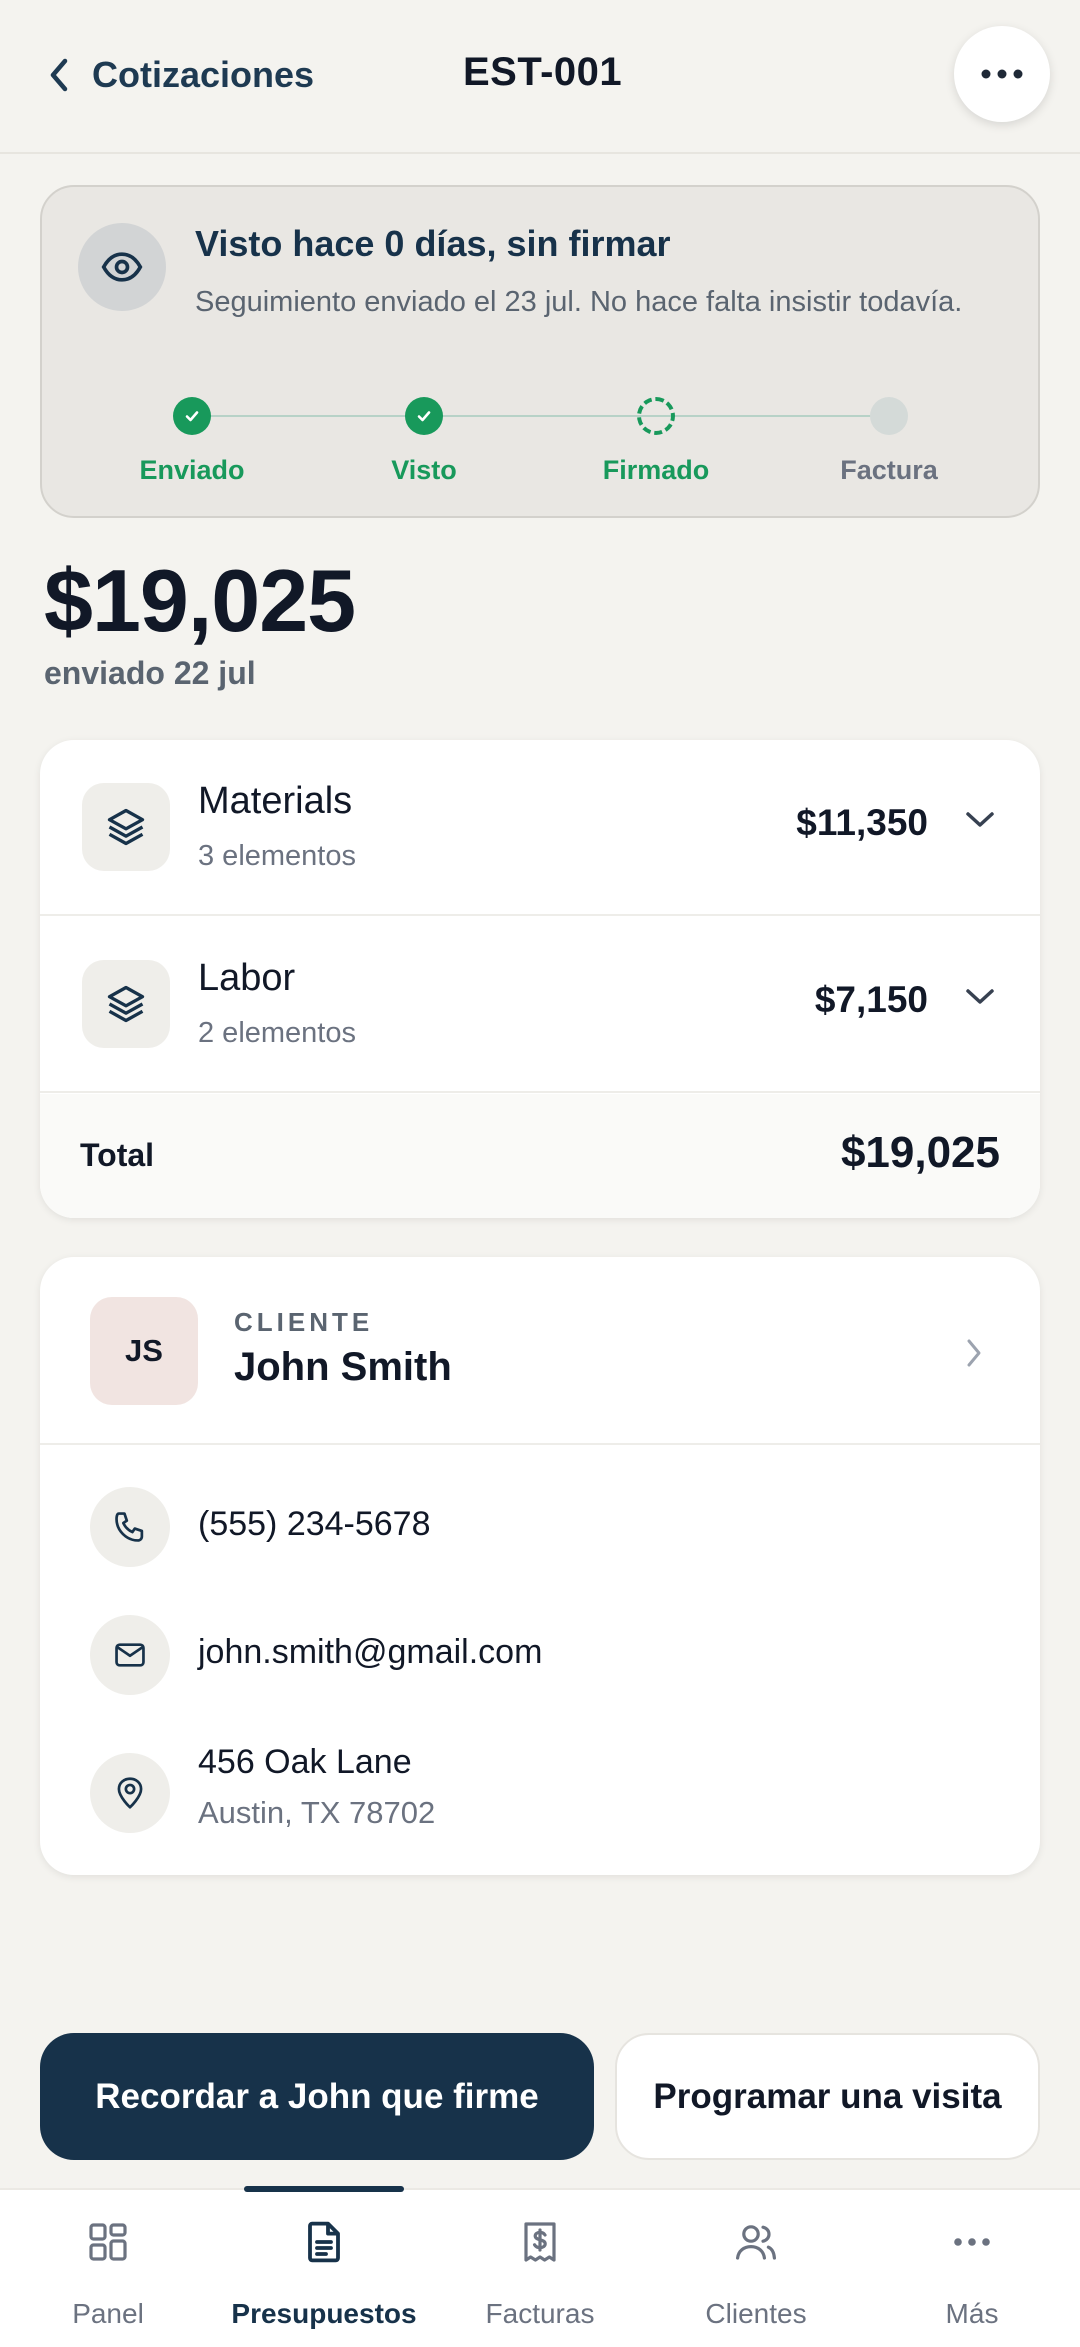  I want to click on nav-facturas: Facturas, so click(540, 2268).